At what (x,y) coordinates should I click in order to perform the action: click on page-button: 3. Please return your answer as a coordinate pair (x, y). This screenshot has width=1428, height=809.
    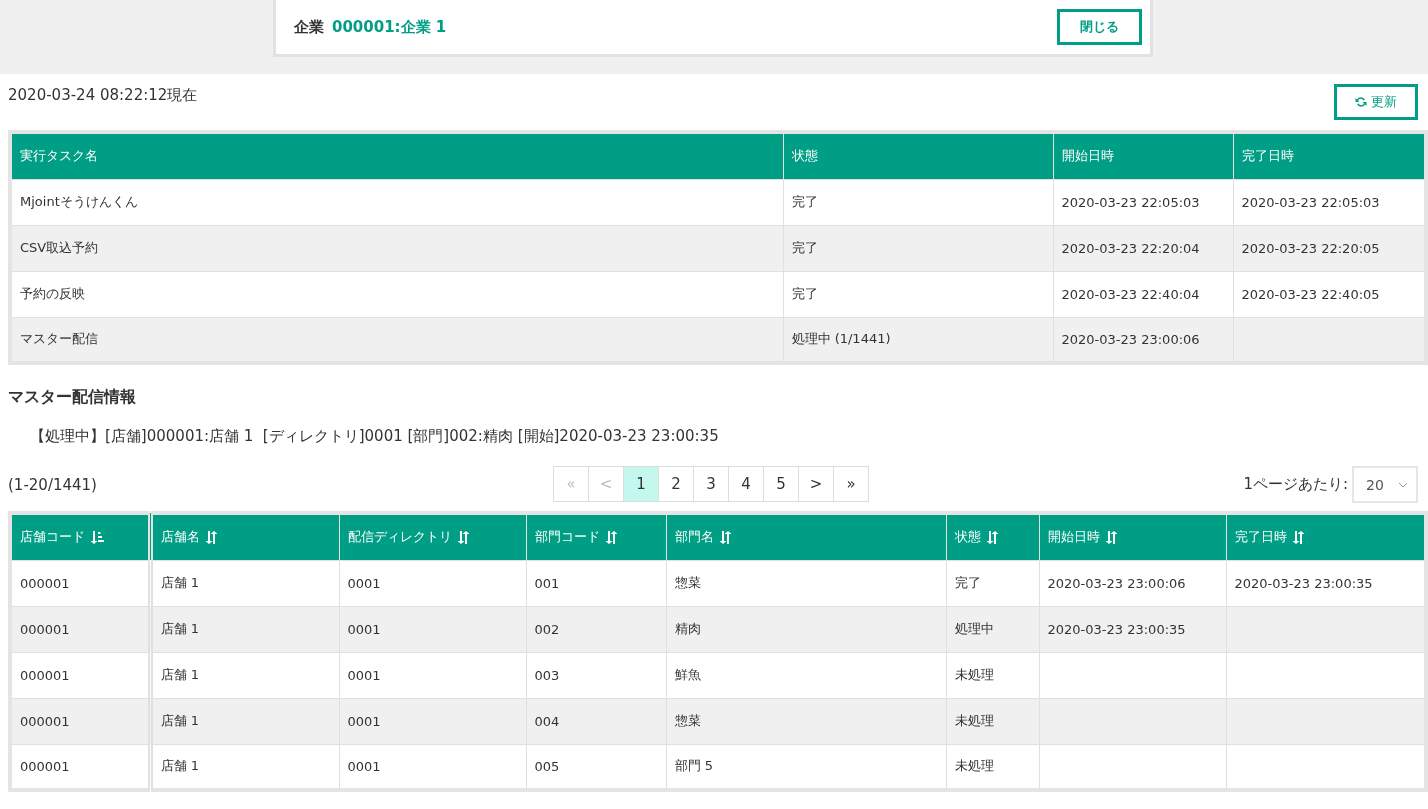
    Looking at the image, I should click on (711, 484).